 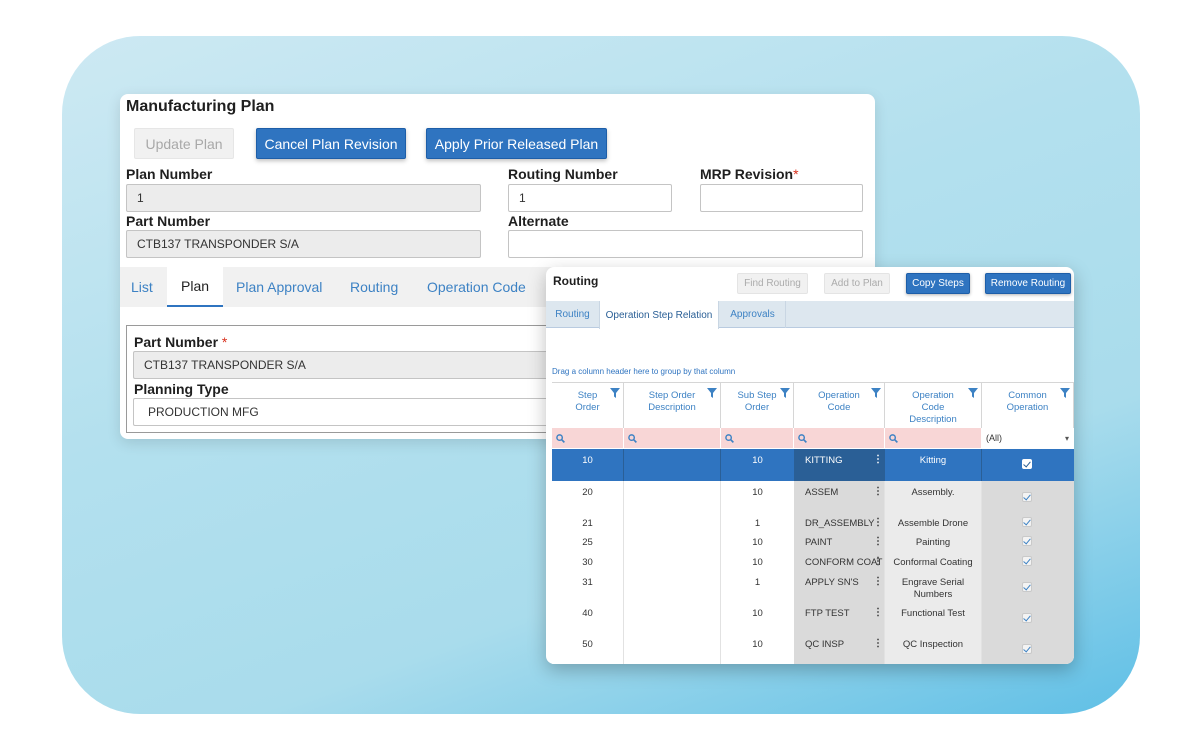 I want to click on column-header-text: Order, so click(x=757, y=407).